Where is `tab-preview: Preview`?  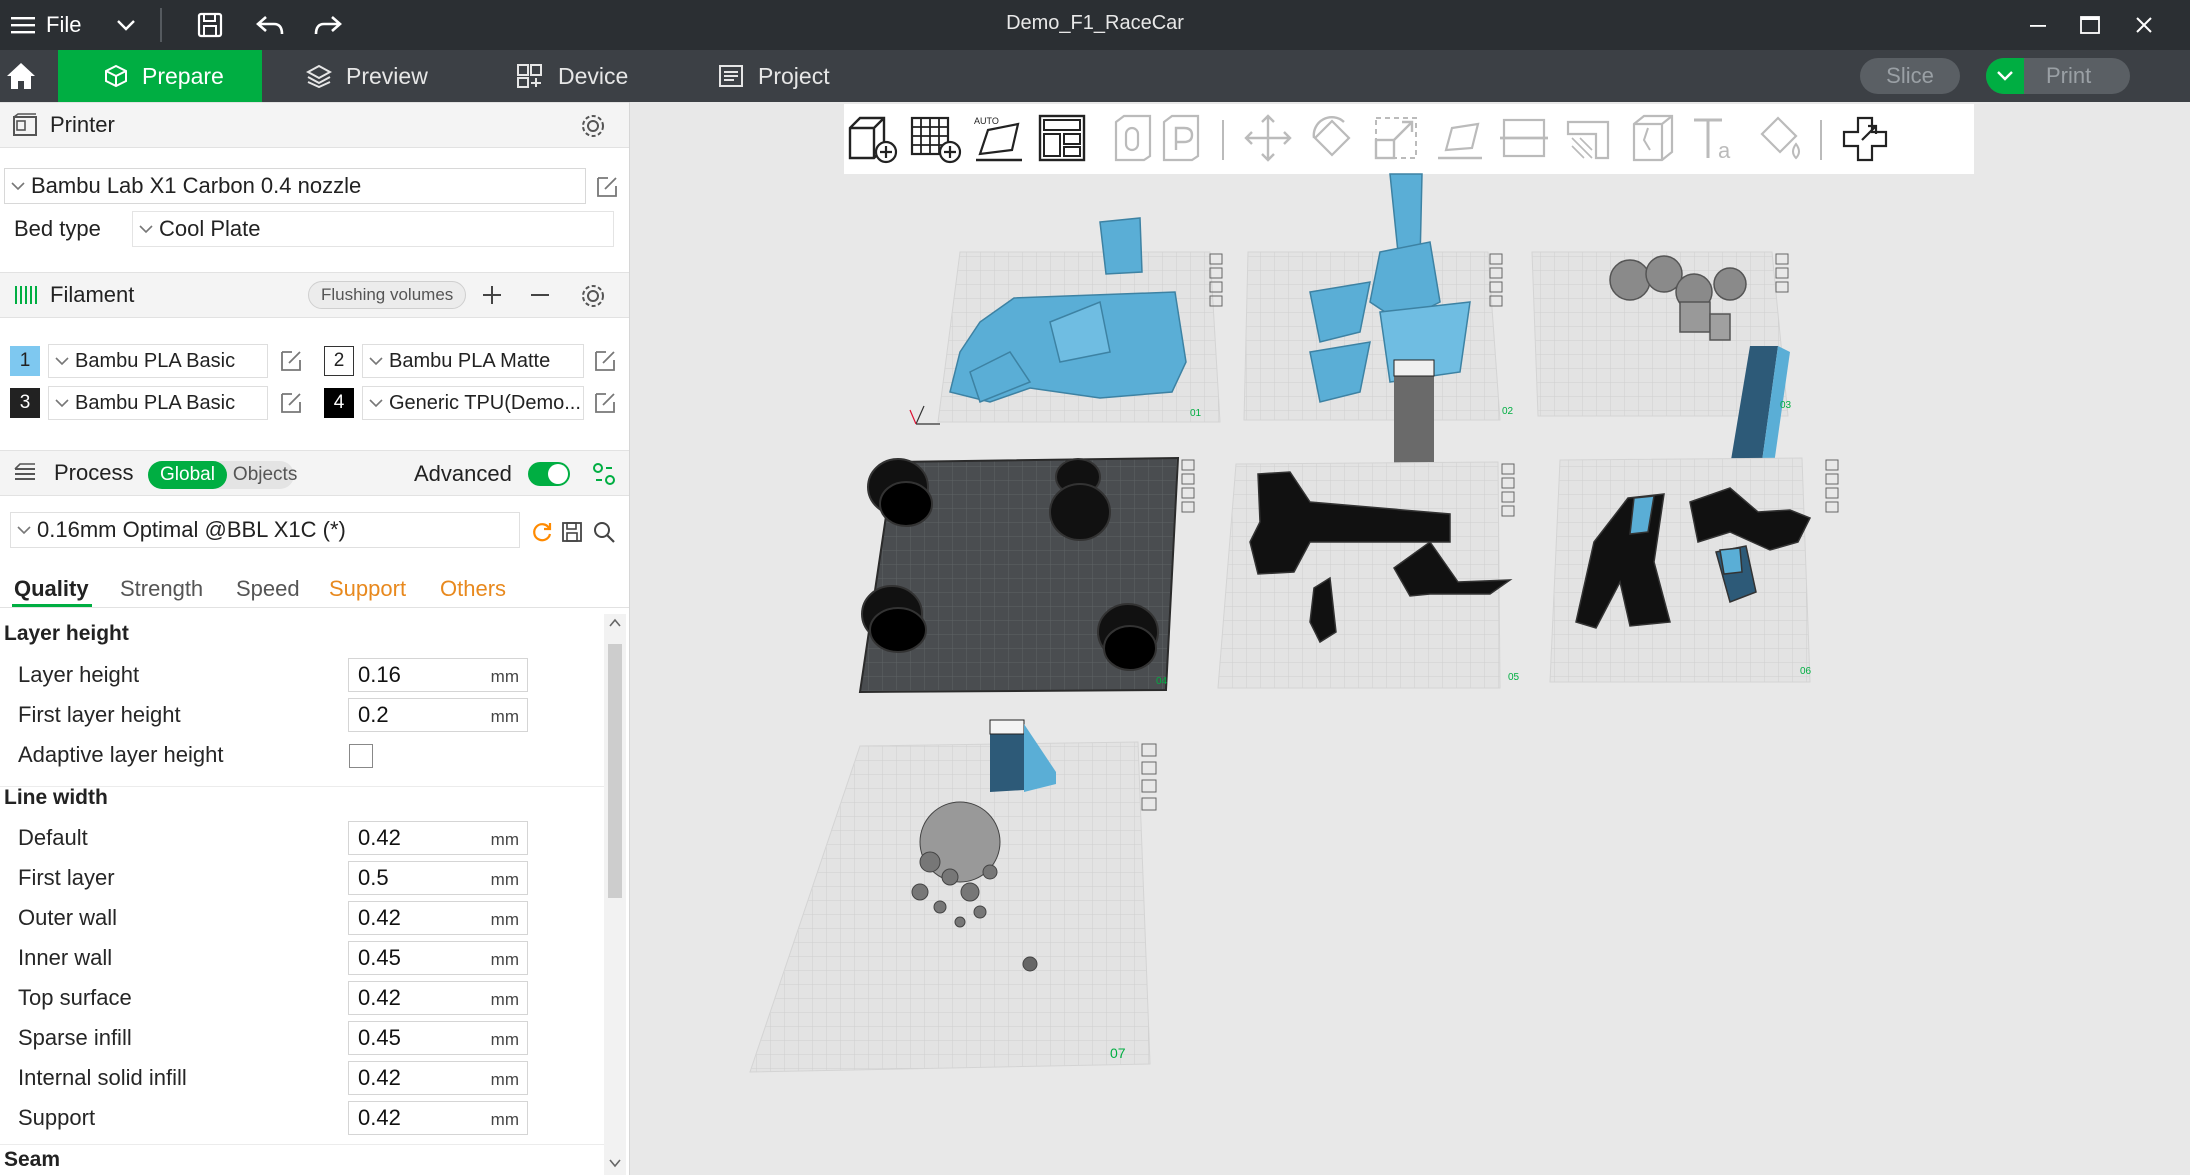 tab-preview: Preview is located at coordinates (381, 76).